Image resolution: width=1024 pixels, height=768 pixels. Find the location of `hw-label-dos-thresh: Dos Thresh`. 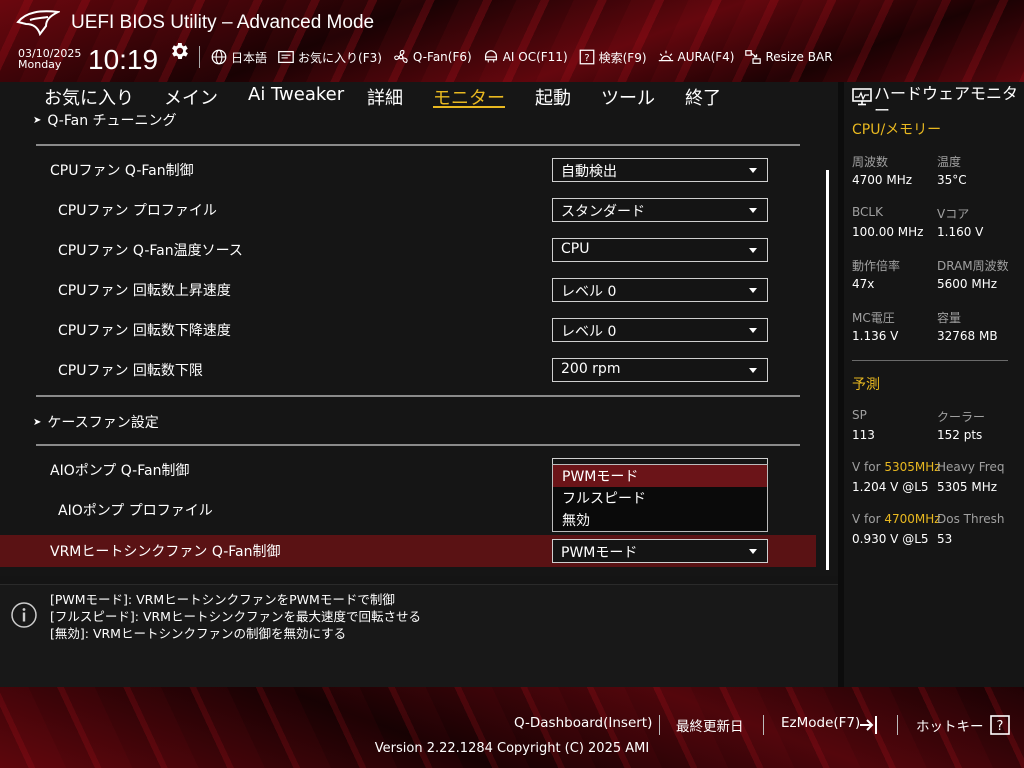

hw-label-dos-thresh: Dos Thresh is located at coordinates (971, 519).